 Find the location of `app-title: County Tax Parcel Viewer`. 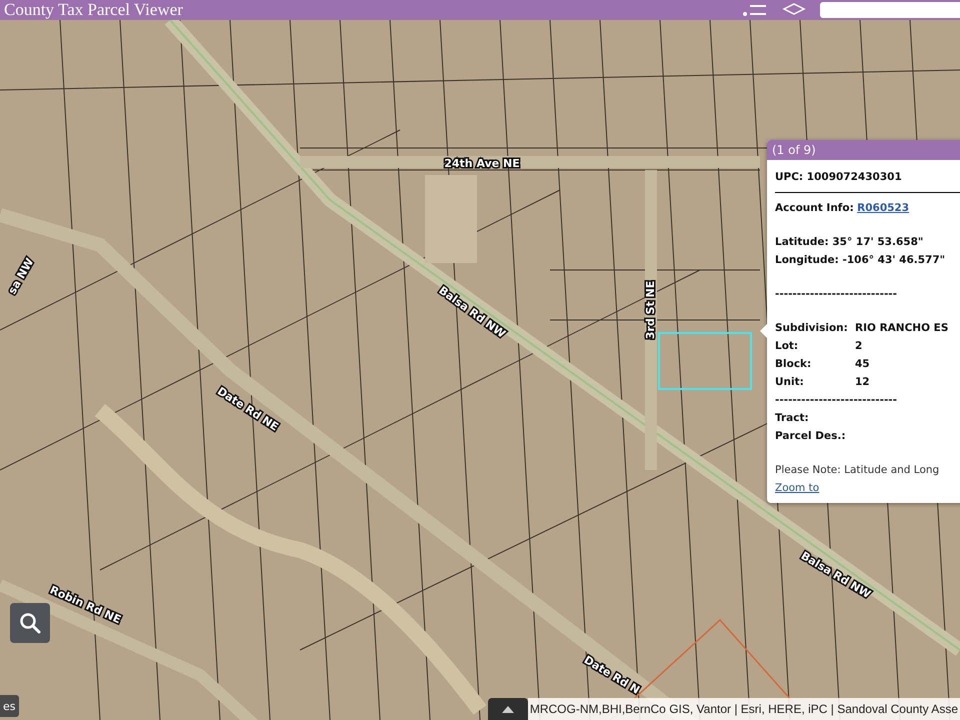

app-title: County Tax Parcel Viewer is located at coordinates (93, 10).